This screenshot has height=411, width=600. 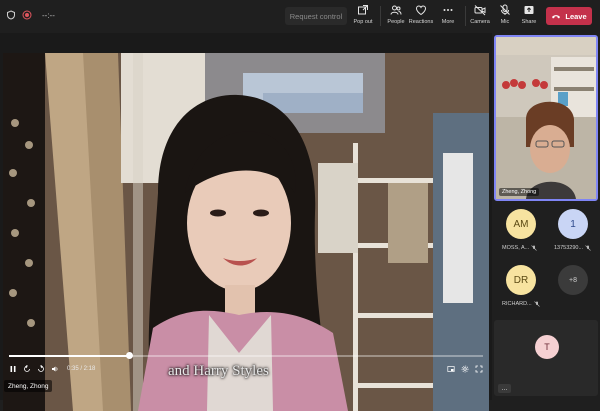 I want to click on avatar: DR, so click(x=521, y=280).